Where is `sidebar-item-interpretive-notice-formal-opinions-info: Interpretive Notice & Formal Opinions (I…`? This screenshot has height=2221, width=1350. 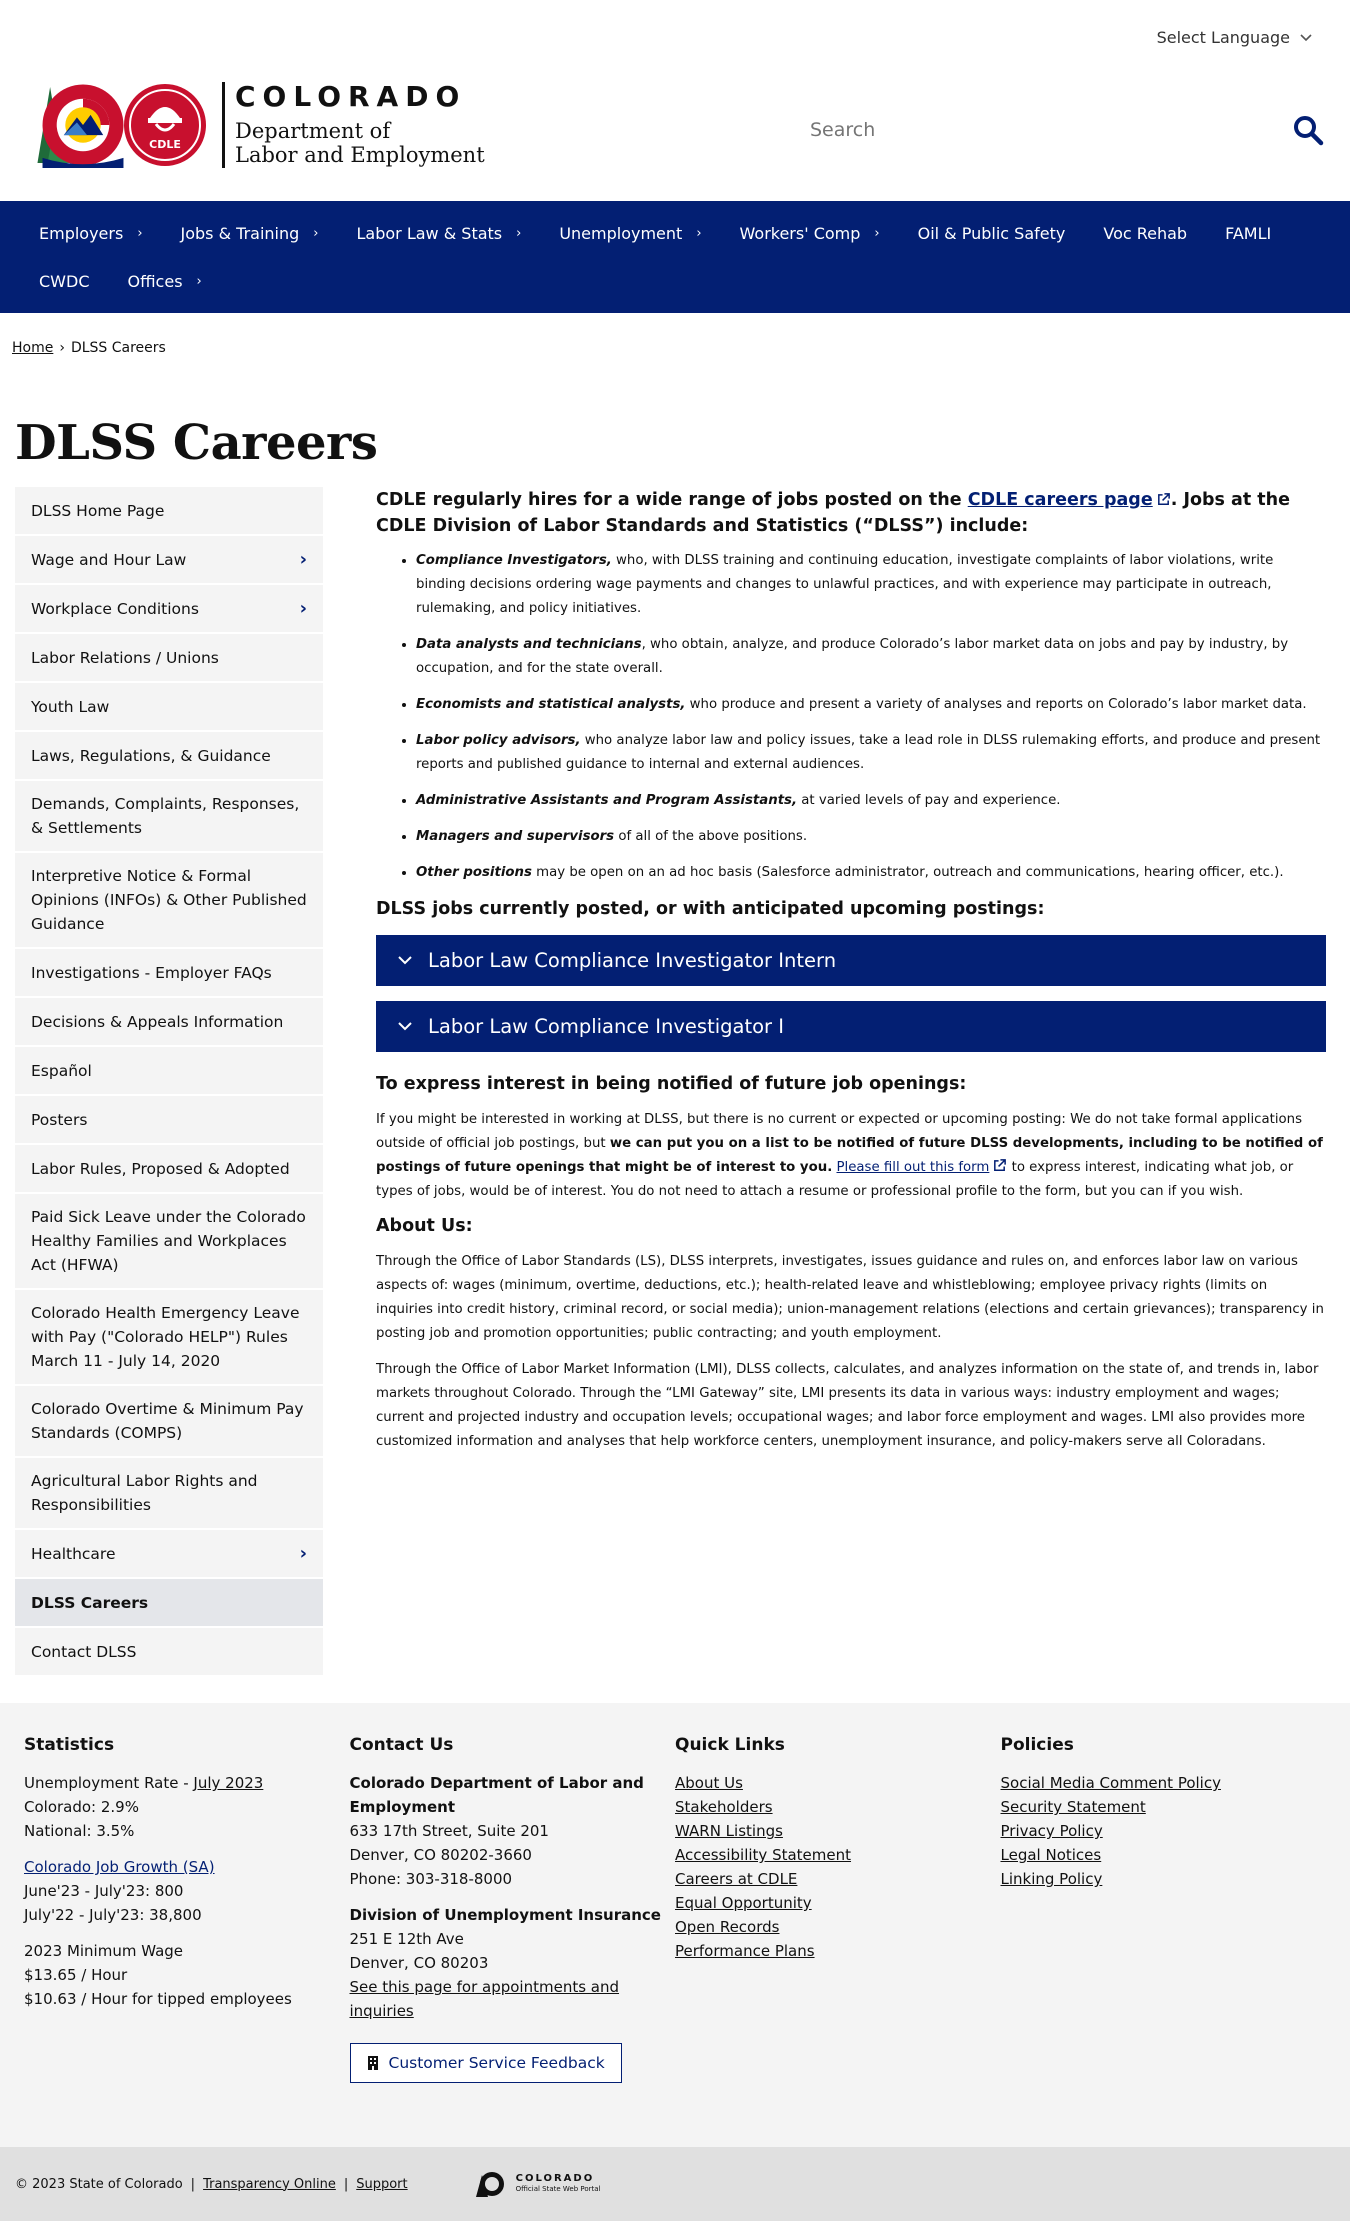 sidebar-item-interpretive-notice-formal-opinions-info: Interpretive Notice & Formal Opinions (I… is located at coordinates (169, 901).